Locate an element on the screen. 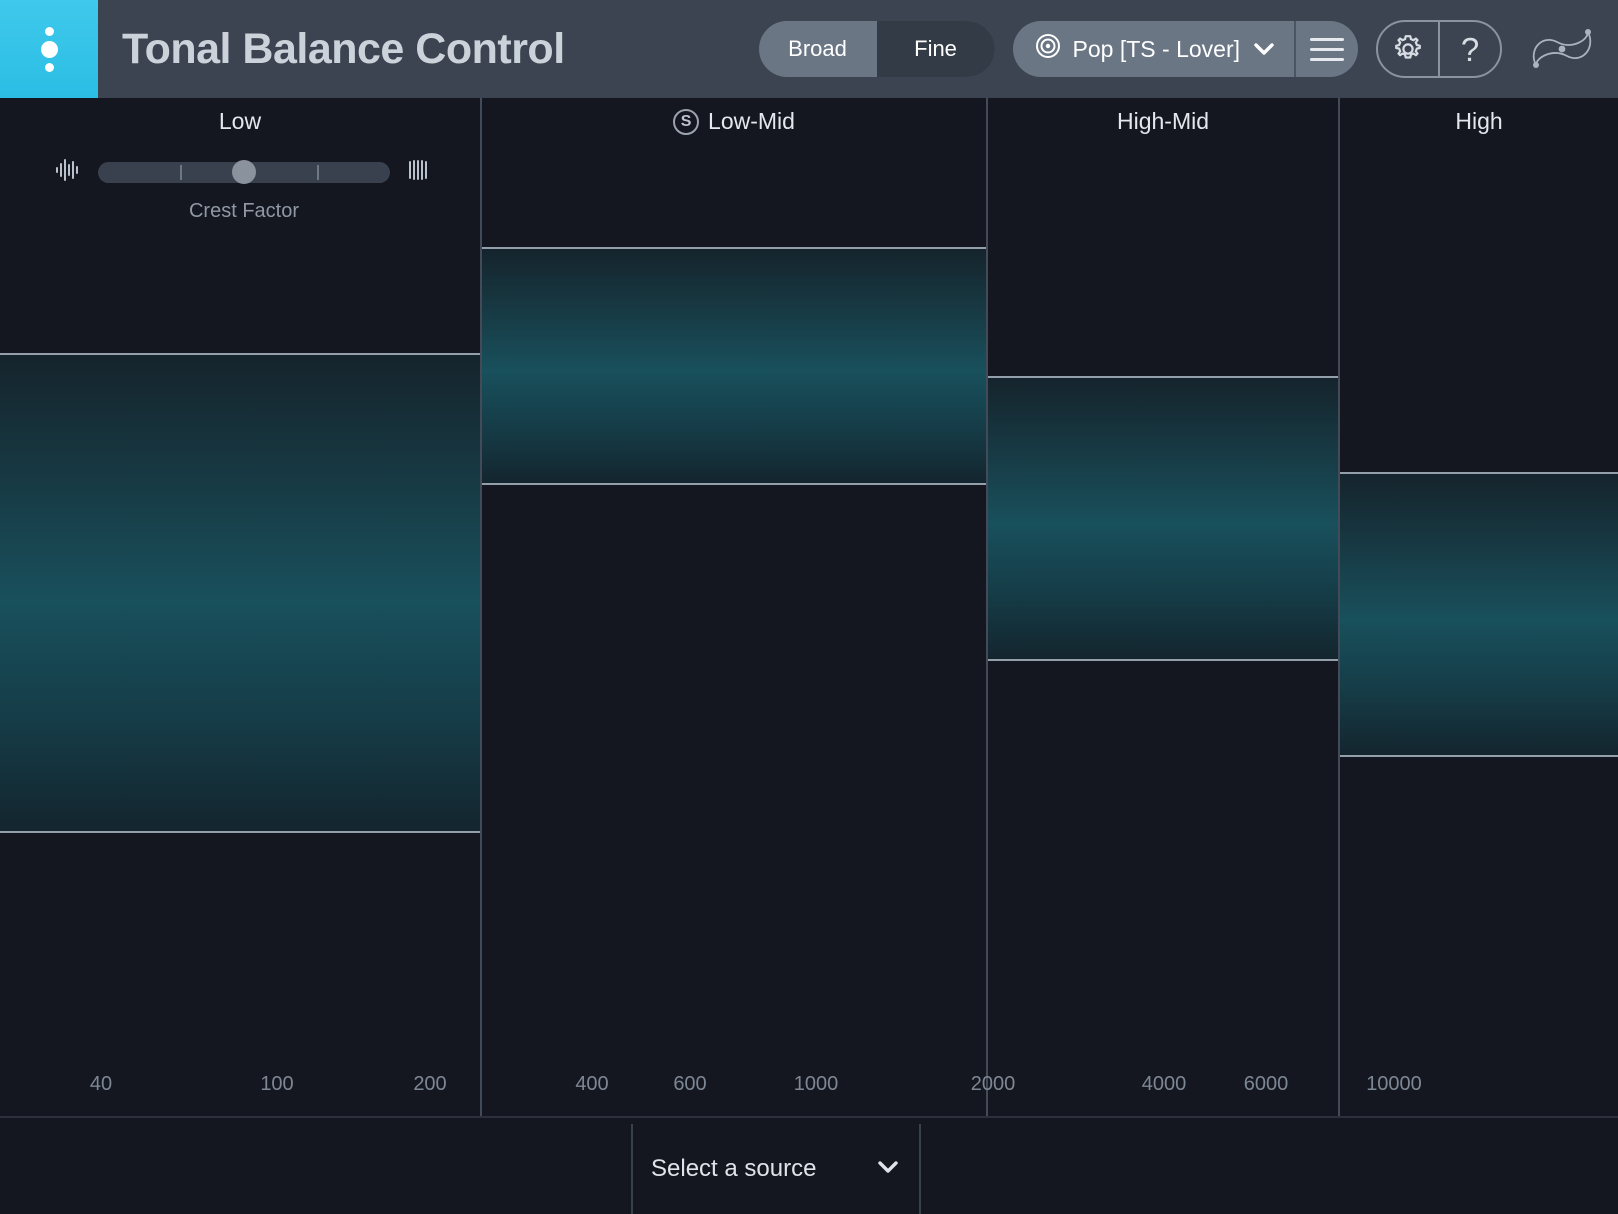  logo-dot-middle is located at coordinates (49, 49).